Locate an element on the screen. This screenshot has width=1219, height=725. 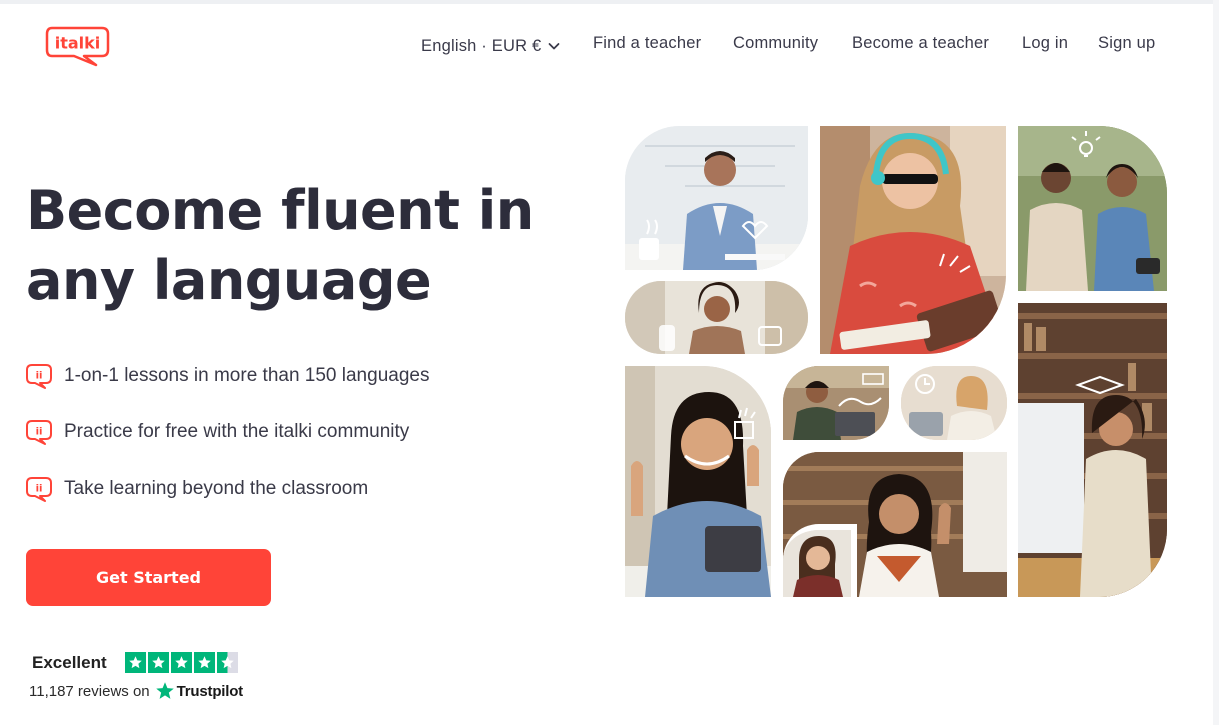
svg-text: italki is located at coordinates (78, 43).